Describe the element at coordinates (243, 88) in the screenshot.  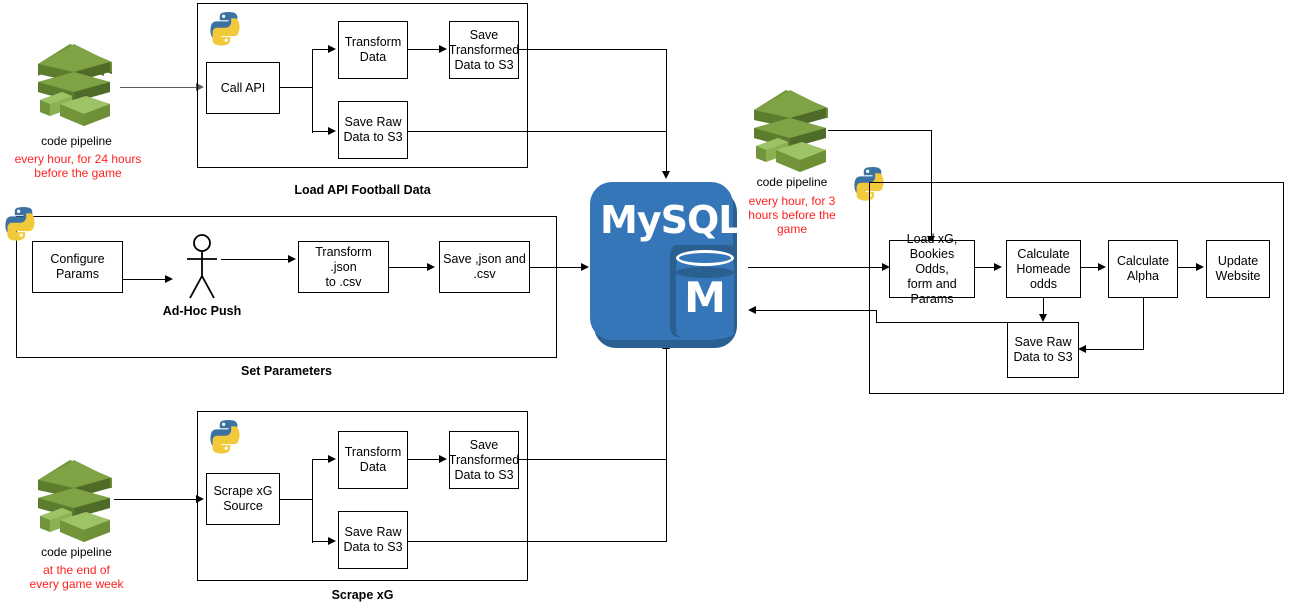
I see `node-call-api: Call API` at that location.